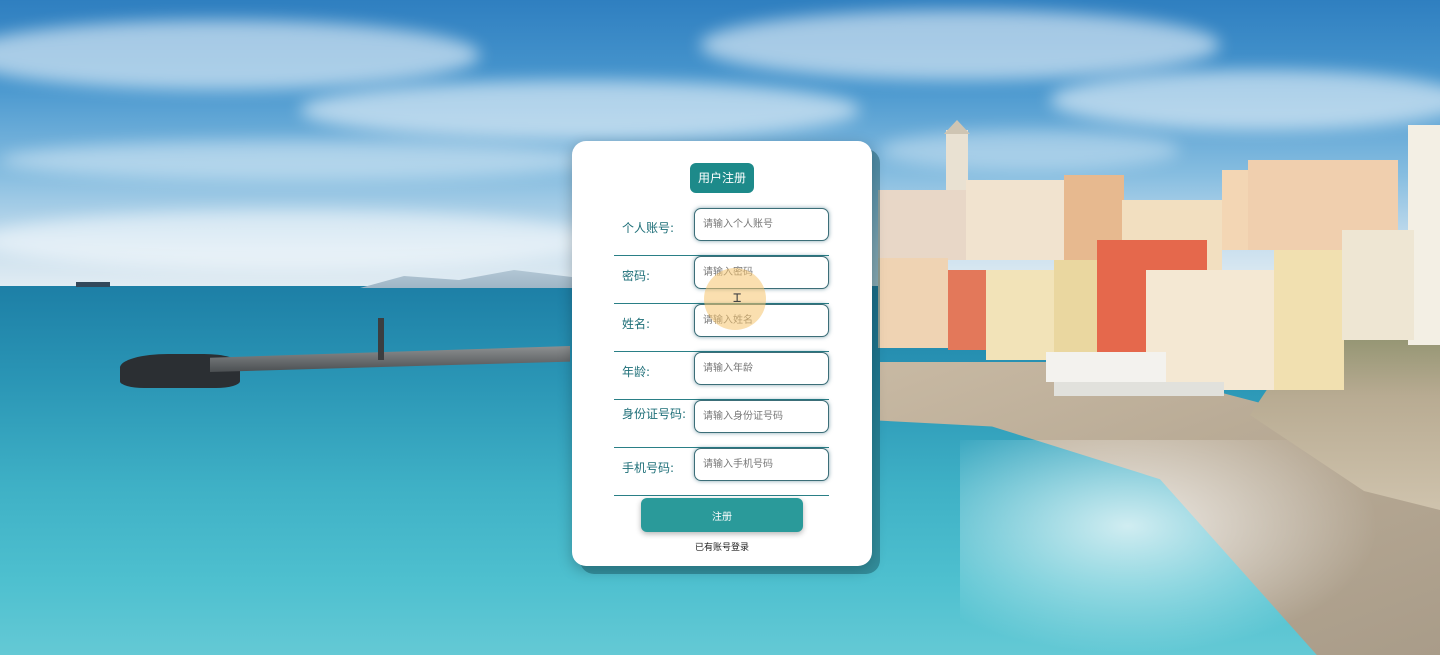  What do you see at coordinates (722, 515) in the screenshot?
I see `register-button: 注册` at bounding box center [722, 515].